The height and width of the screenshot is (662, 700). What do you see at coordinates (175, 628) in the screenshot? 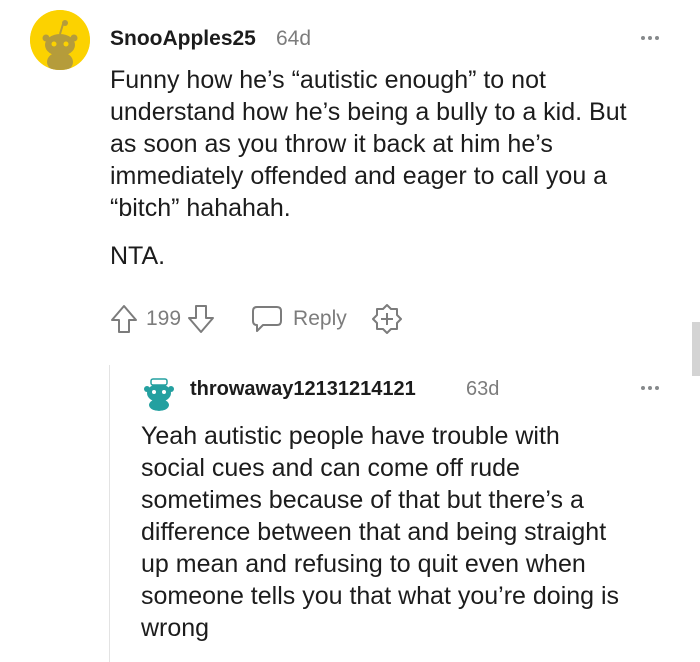
I see `body-line: wrong` at bounding box center [175, 628].